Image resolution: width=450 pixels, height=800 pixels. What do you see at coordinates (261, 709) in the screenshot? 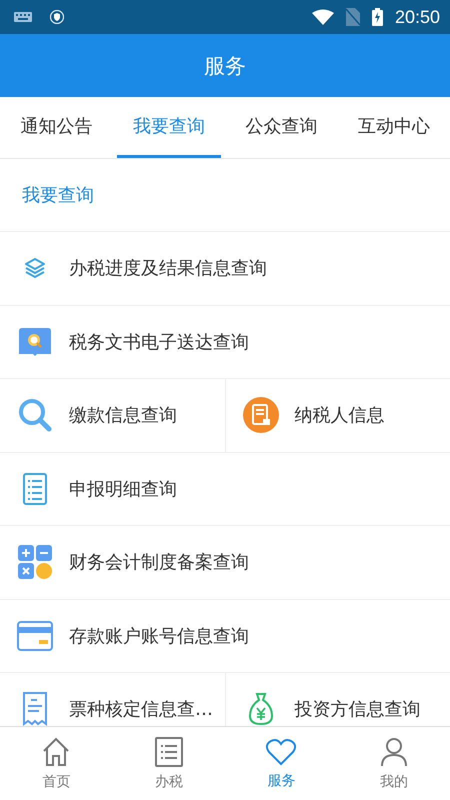
I see `money-bag-icon` at bounding box center [261, 709].